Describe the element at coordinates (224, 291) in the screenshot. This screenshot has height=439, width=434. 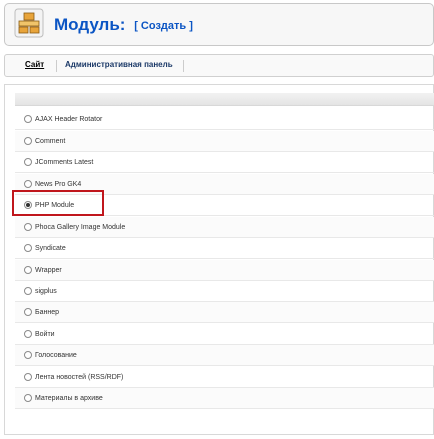
I see `module-option-row: sigplus` at that location.